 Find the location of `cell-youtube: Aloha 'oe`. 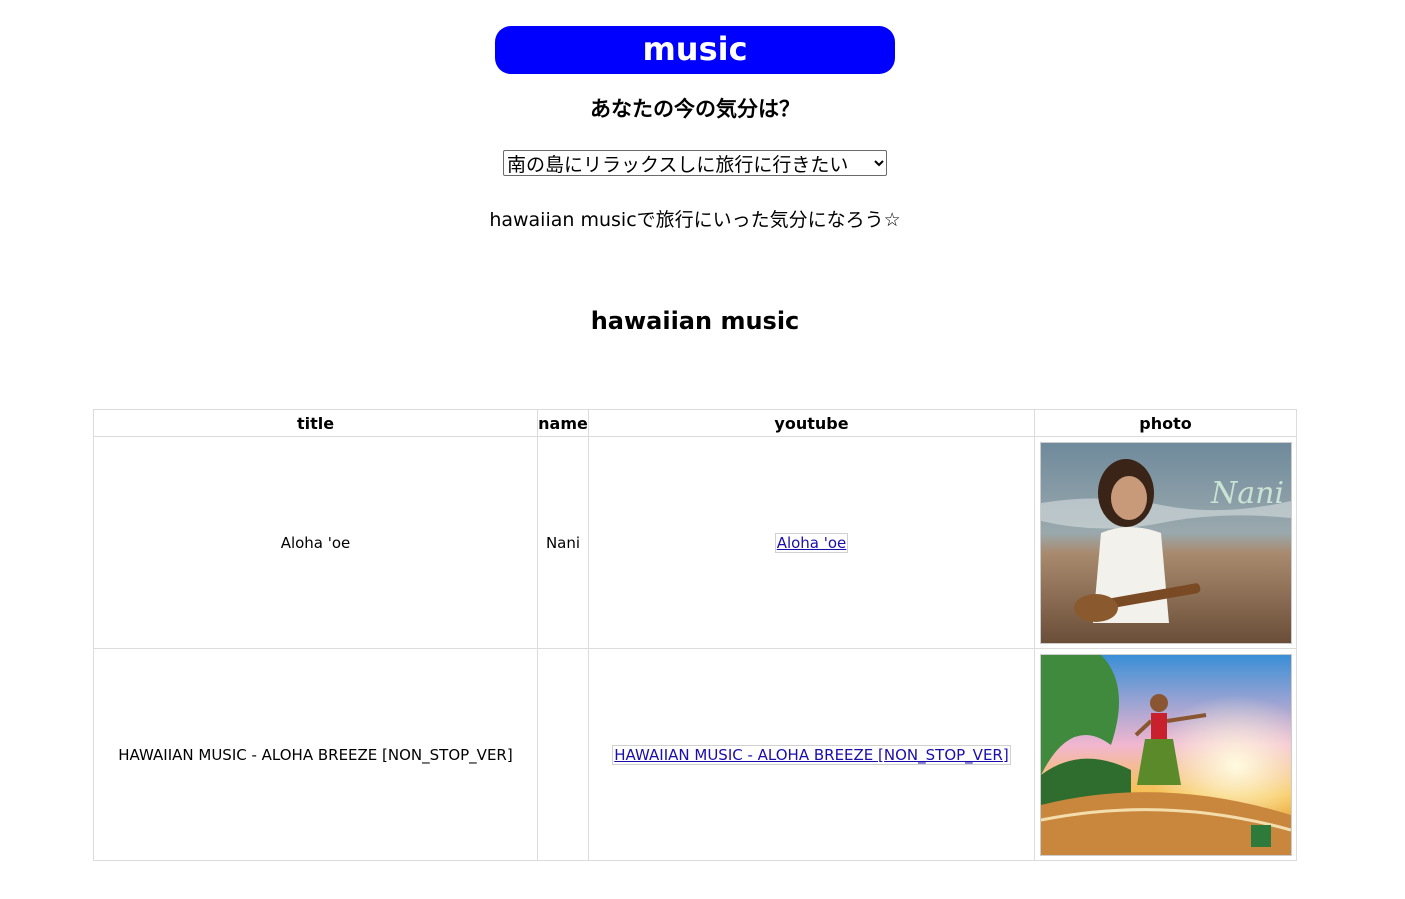

cell-youtube: Aloha 'oe is located at coordinates (811, 542).